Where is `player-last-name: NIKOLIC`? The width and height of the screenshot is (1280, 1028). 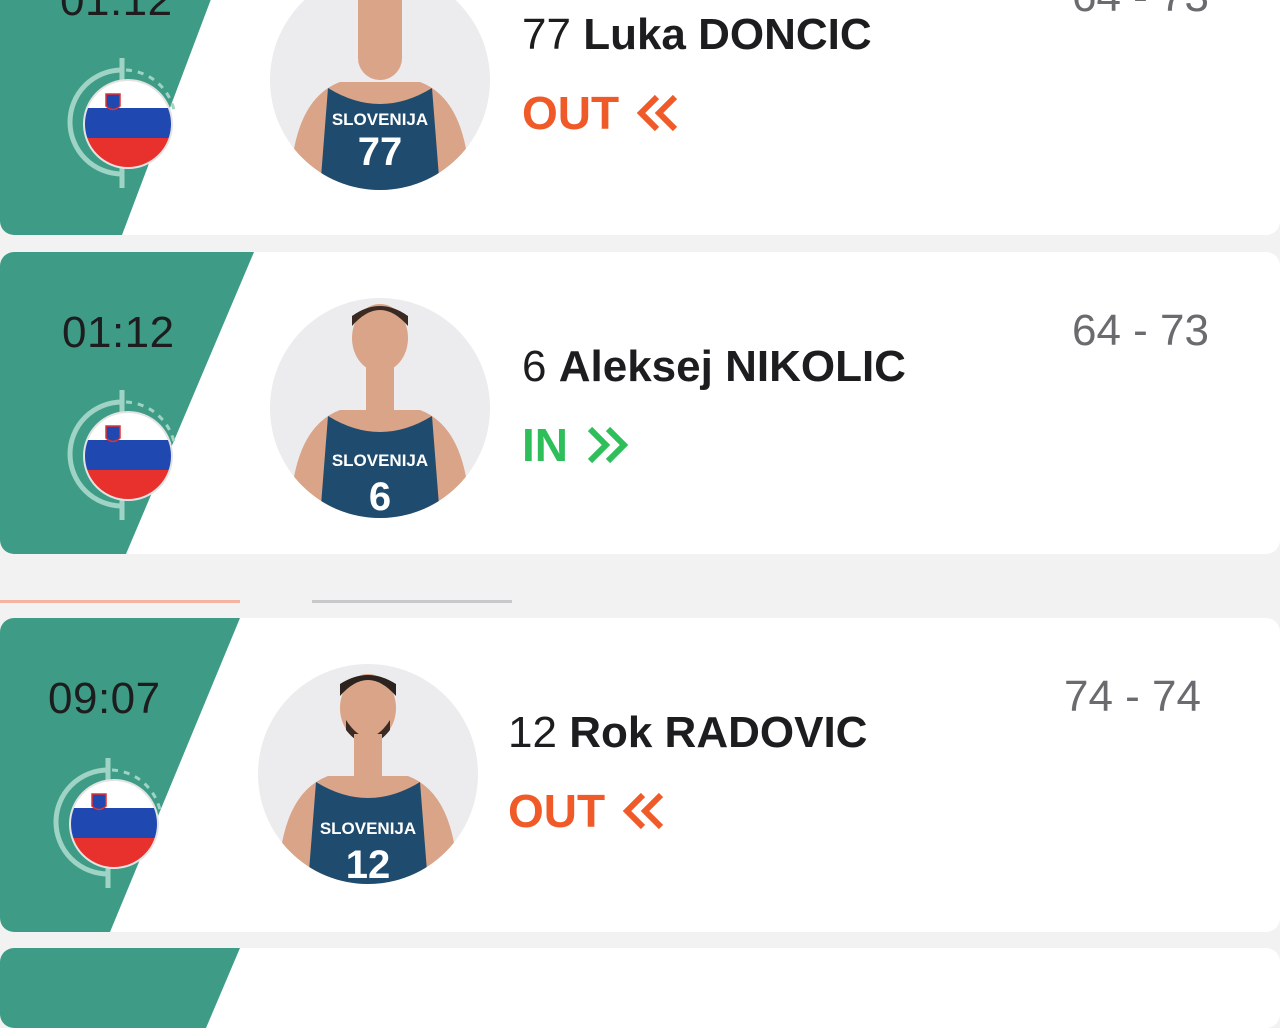 player-last-name: NIKOLIC is located at coordinates (815, 366).